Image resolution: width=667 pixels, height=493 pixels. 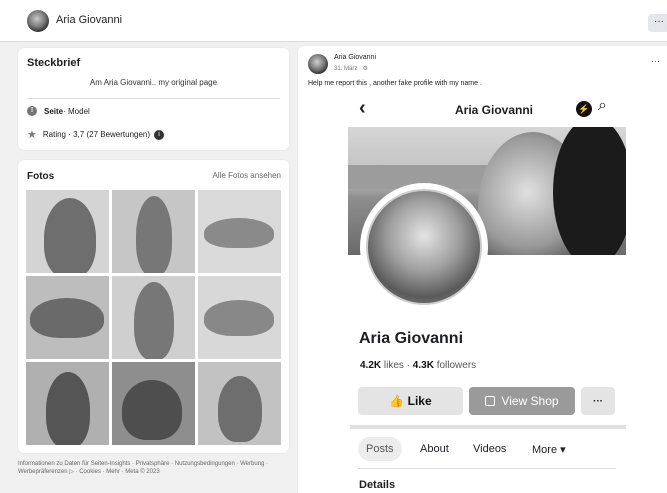 I want to click on more-button: ···, so click(x=657, y=23).